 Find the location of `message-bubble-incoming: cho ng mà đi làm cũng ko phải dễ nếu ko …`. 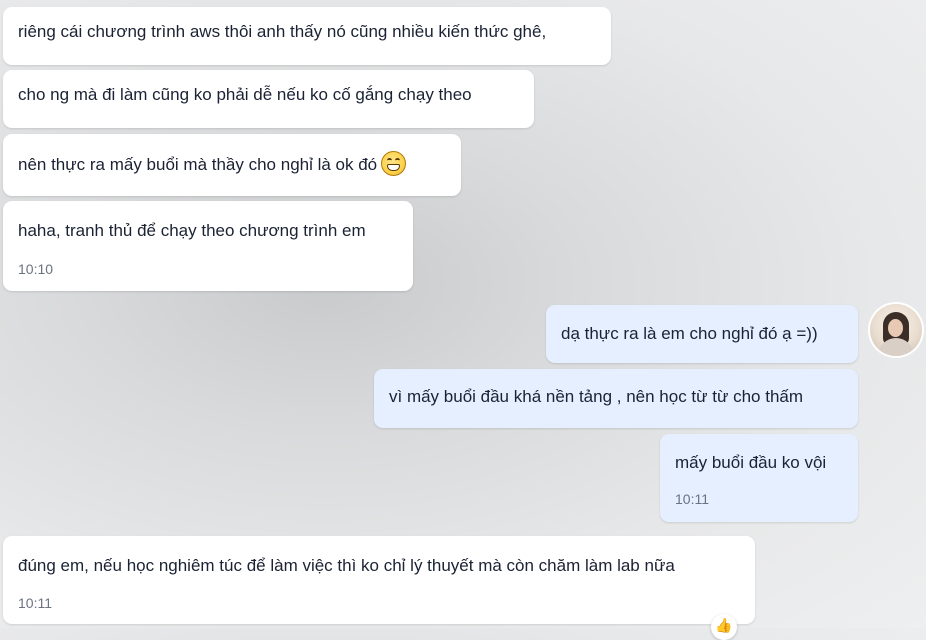

message-bubble-incoming: cho ng mà đi làm cũng ko phải dễ nếu ko … is located at coordinates (268, 99).